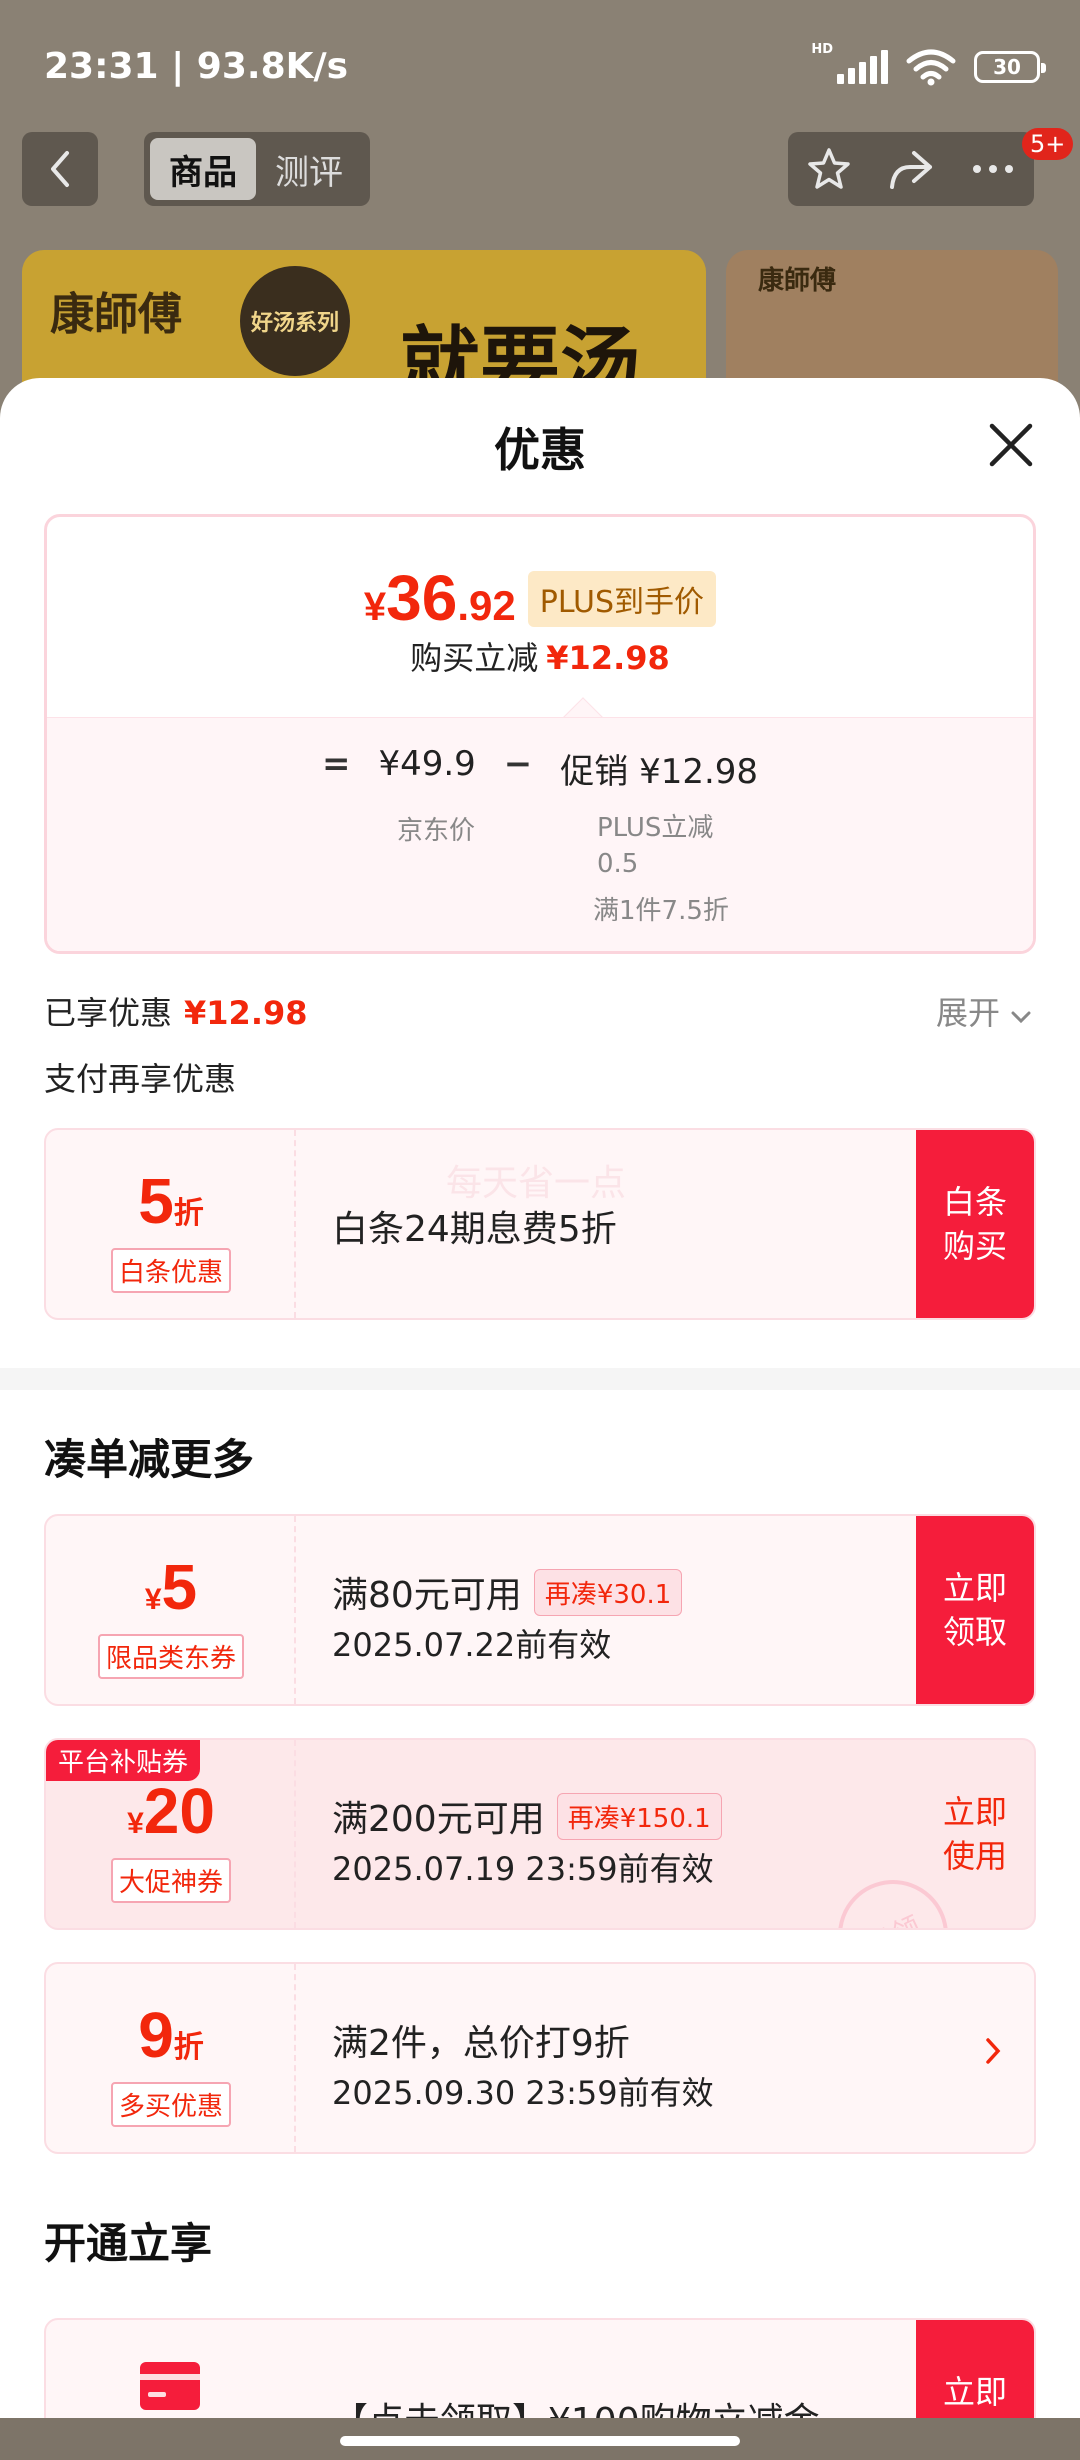 This screenshot has width=1080, height=2460. What do you see at coordinates (540, 450) in the screenshot?
I see `sheet-title: 优惠` at bounding box center [540, 450].